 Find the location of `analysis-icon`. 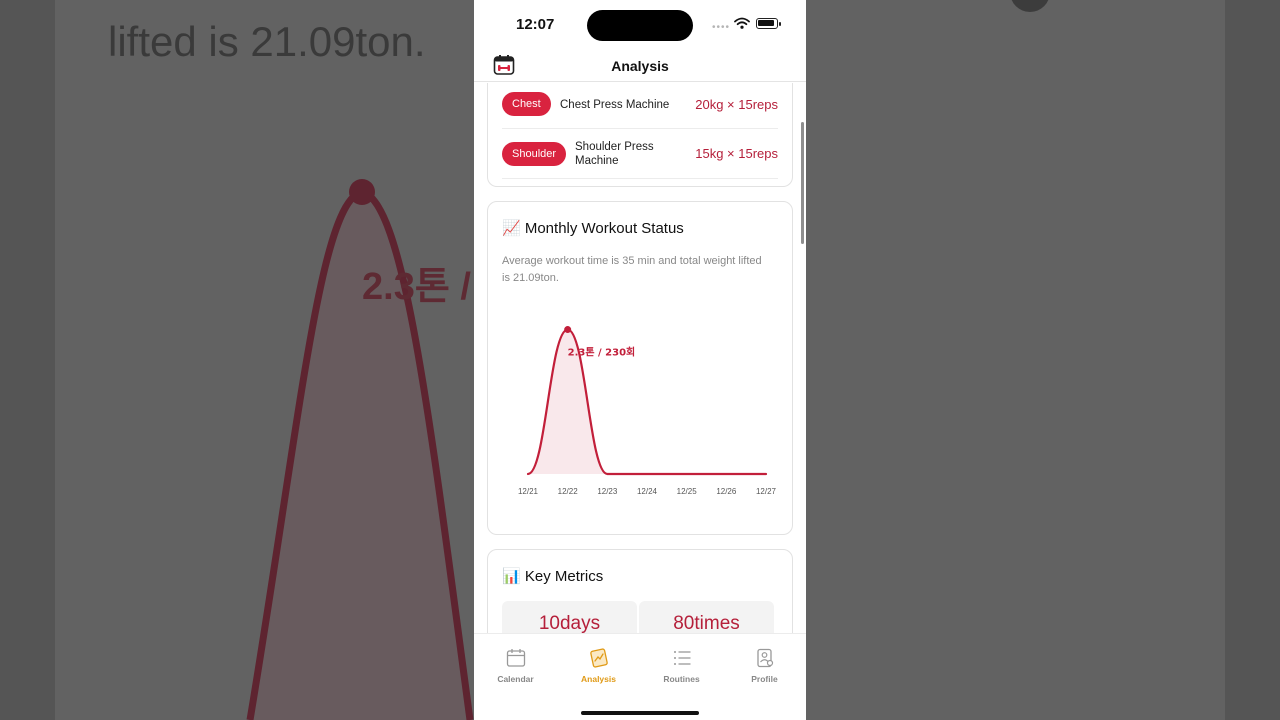

analysis-icon is located at coordinates (598, 658).